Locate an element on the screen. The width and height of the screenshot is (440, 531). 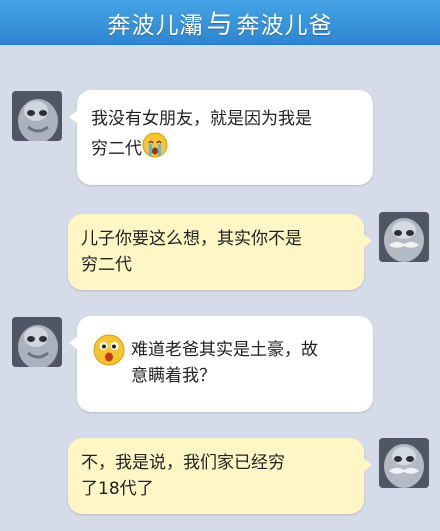
message-1-line-2: 穷二代 is located at coordinates (116, 149).